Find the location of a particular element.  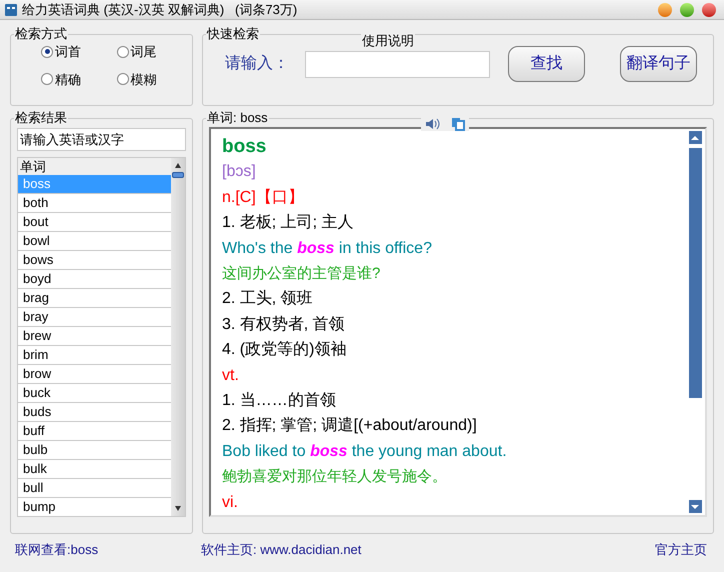

find-button: 查找 is located at coordinates (546, 64).